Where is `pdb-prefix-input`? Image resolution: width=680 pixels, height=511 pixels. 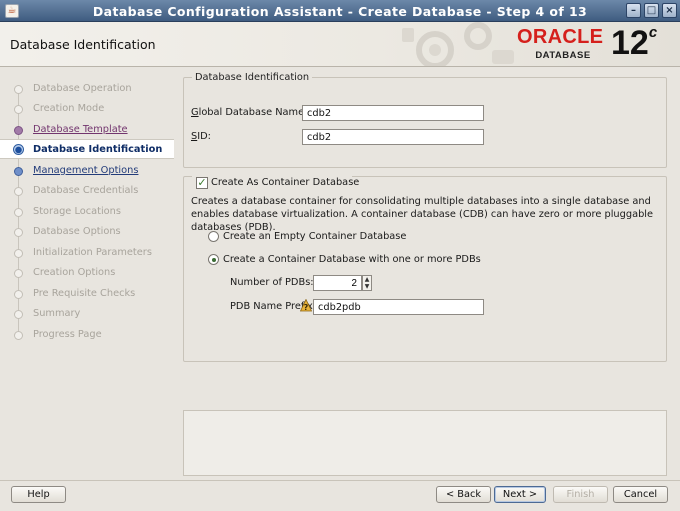 pdb-prefix-input is located at coordinates (398, 307).